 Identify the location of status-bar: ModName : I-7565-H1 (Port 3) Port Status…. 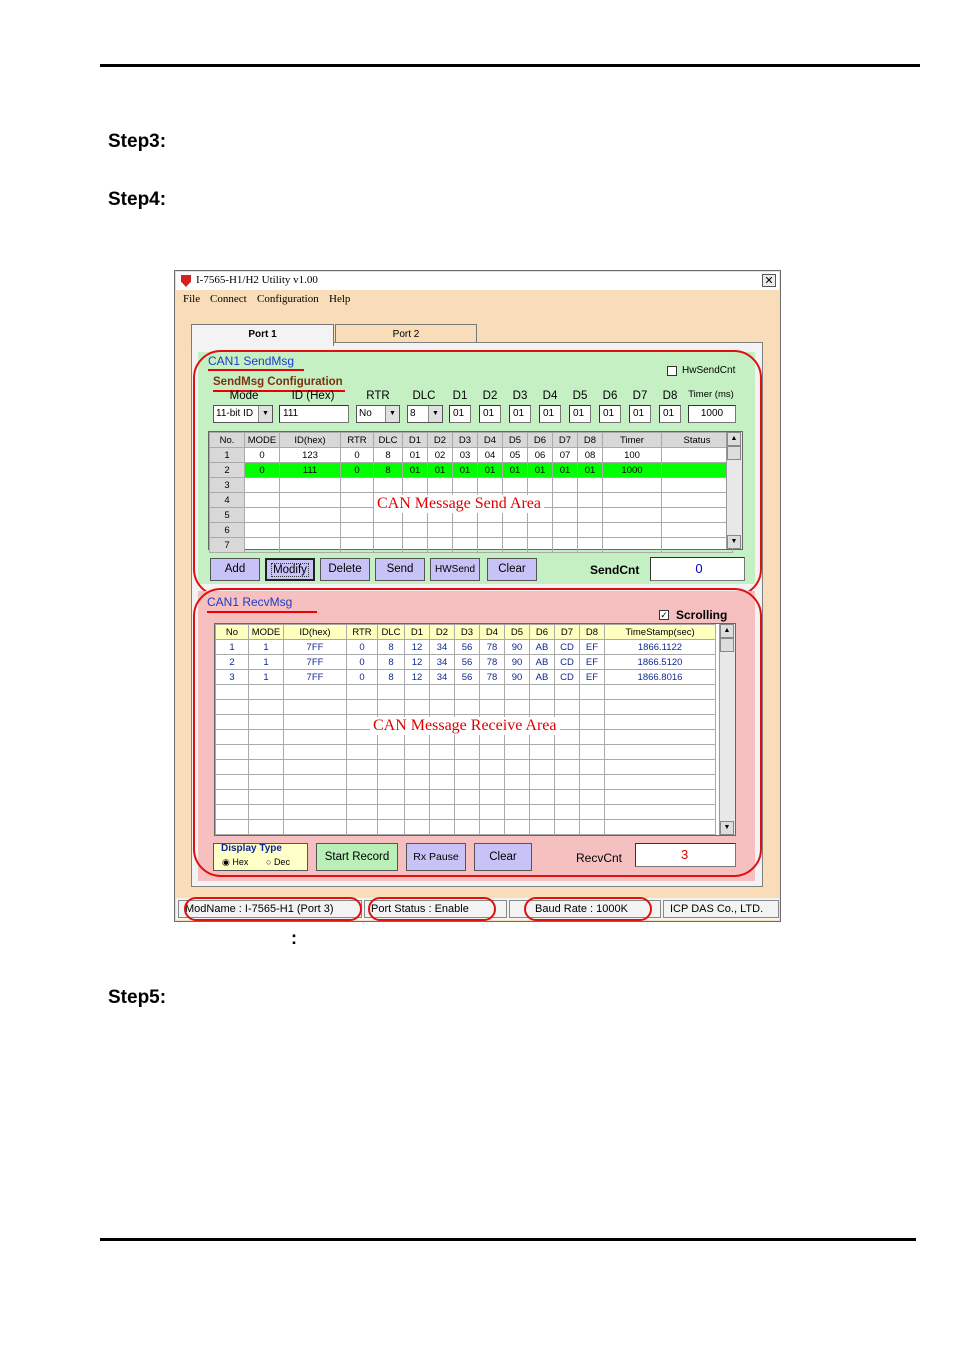
(477, 909).